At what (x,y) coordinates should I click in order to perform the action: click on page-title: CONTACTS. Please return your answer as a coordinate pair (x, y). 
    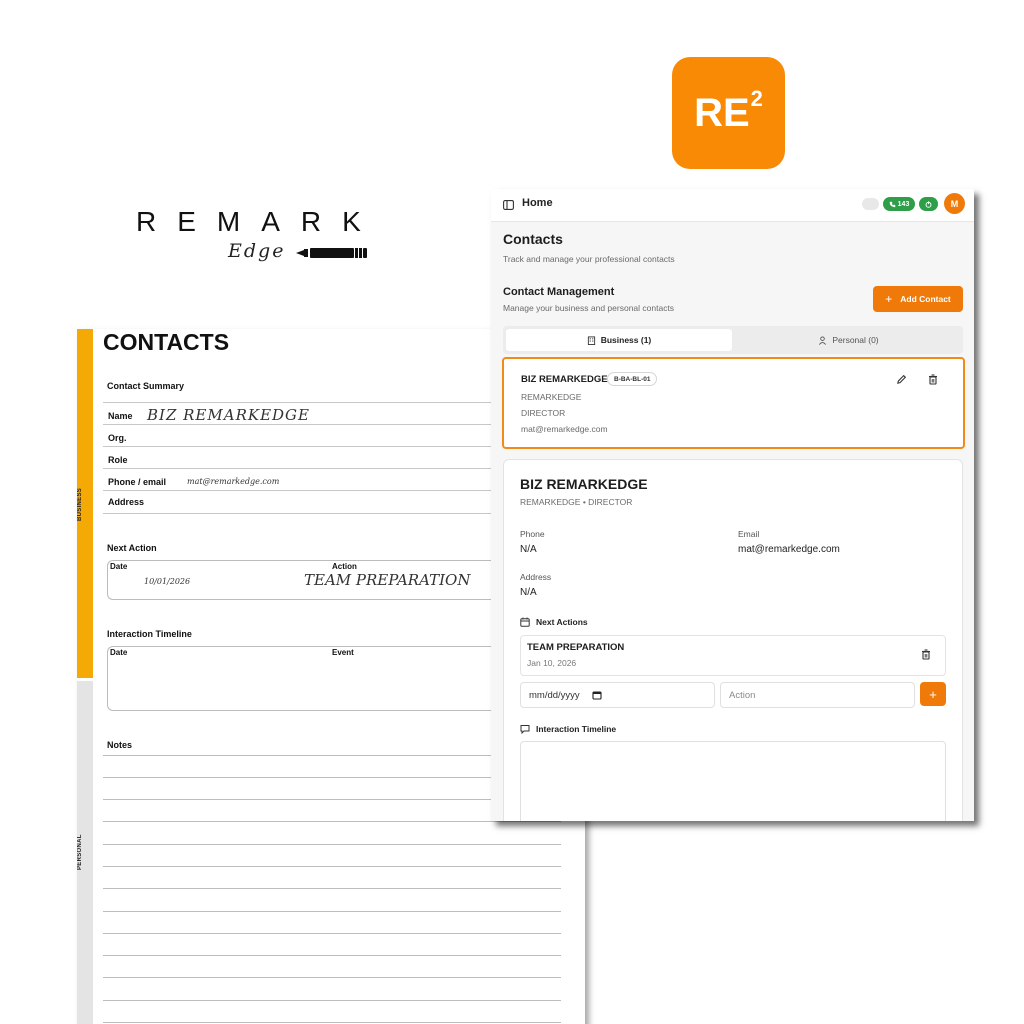
    Looking at the image, I should click on (166, 342).